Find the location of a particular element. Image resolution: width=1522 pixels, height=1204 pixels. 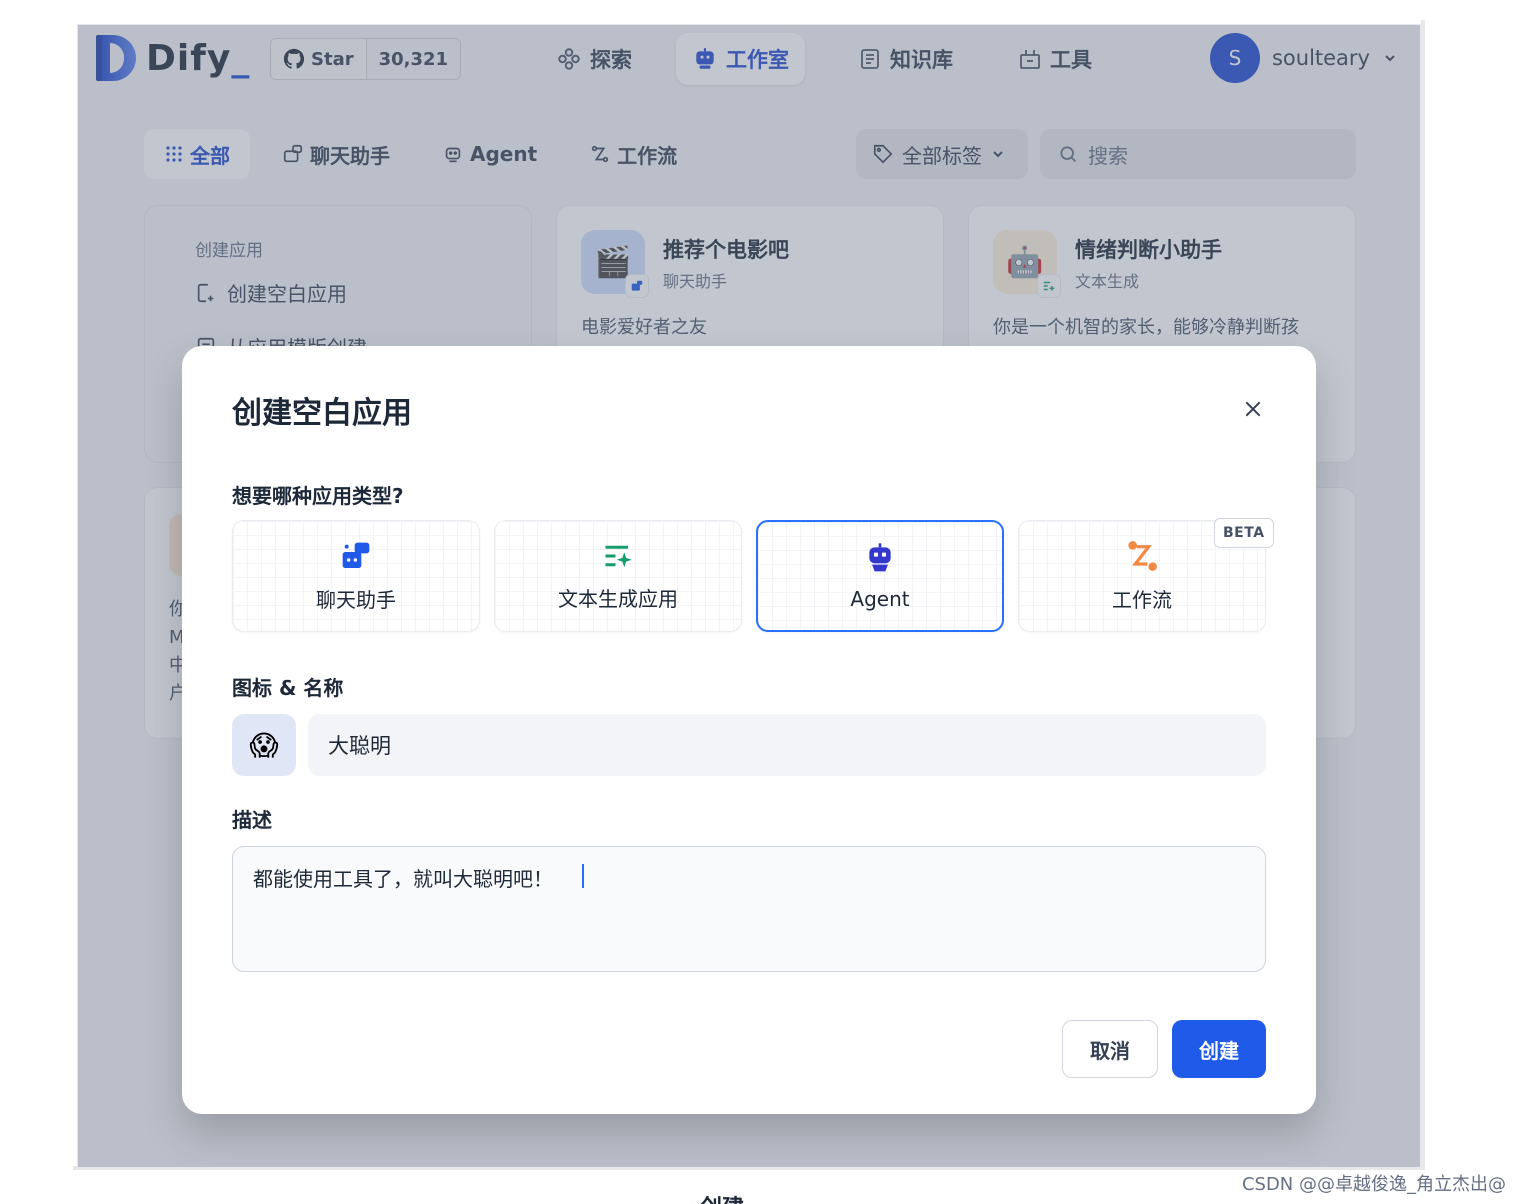

app-emoji-picker: 😱 is located at coordinates (264, 745).